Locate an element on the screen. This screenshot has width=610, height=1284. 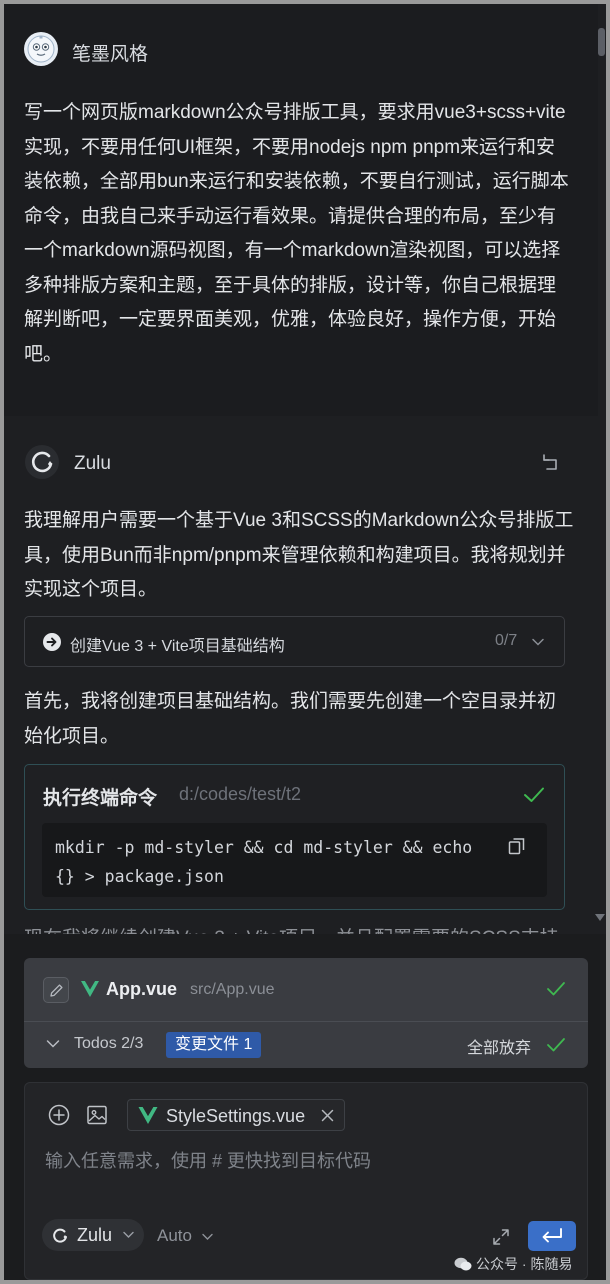
copy-icon is located at coordinates (517, 846).